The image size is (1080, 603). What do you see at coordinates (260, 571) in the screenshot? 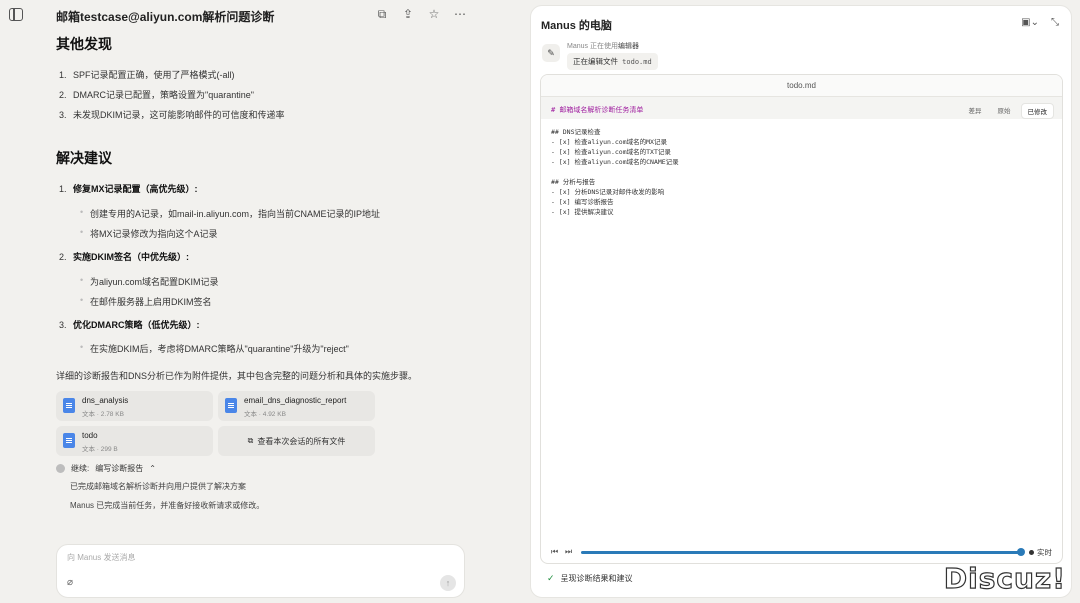
I see `message-composer: ⌀ ↑` at bounding box center [260, 571].